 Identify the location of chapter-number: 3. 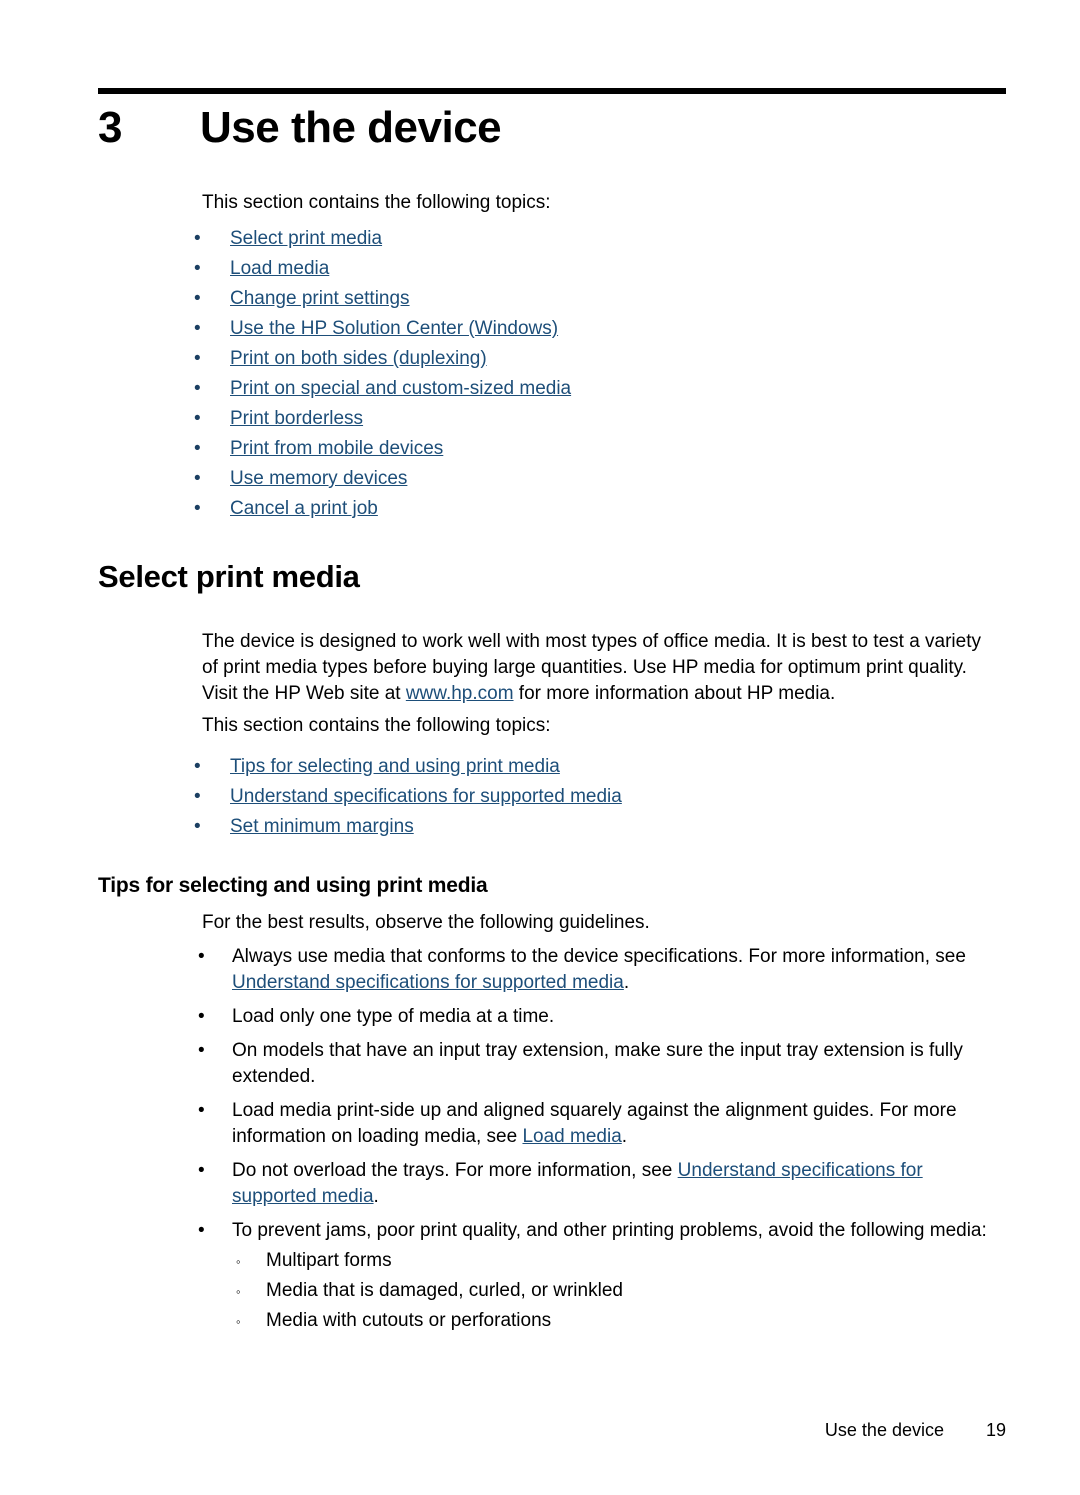
(110, 127).